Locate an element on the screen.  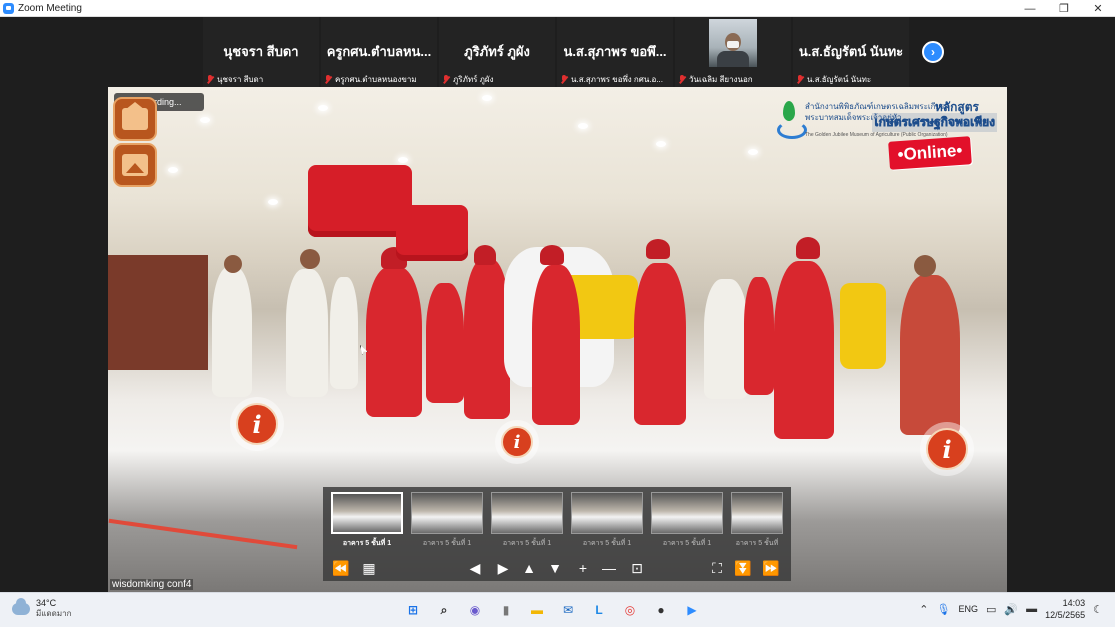
pan-left-button: ◀ is located at coordinates (475, 568).